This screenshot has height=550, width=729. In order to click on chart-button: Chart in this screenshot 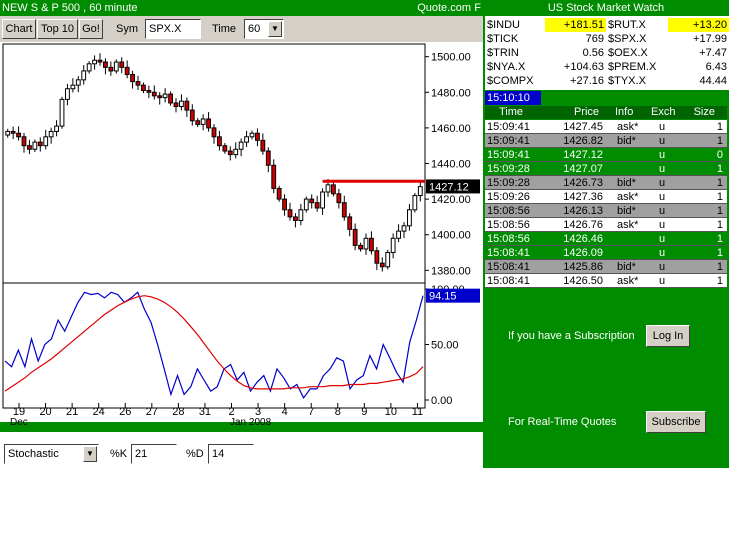, I will do `click(19, 29)`.